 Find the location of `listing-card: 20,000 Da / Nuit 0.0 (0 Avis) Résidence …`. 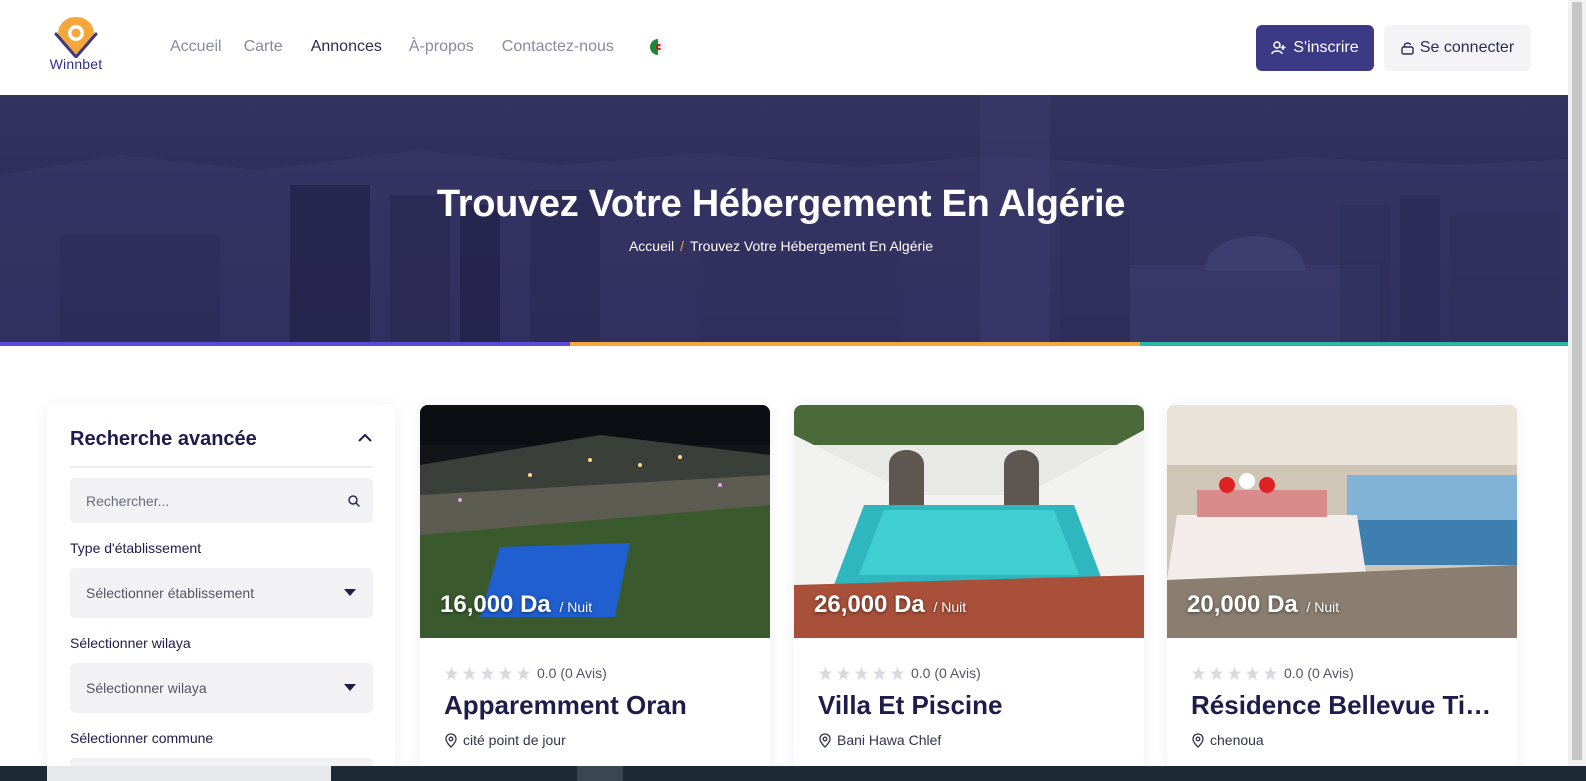

listing-card: 20,000 Da / Nuit 0.0 (0 Avis) Résidence … is located at coordinates (1342, 593).